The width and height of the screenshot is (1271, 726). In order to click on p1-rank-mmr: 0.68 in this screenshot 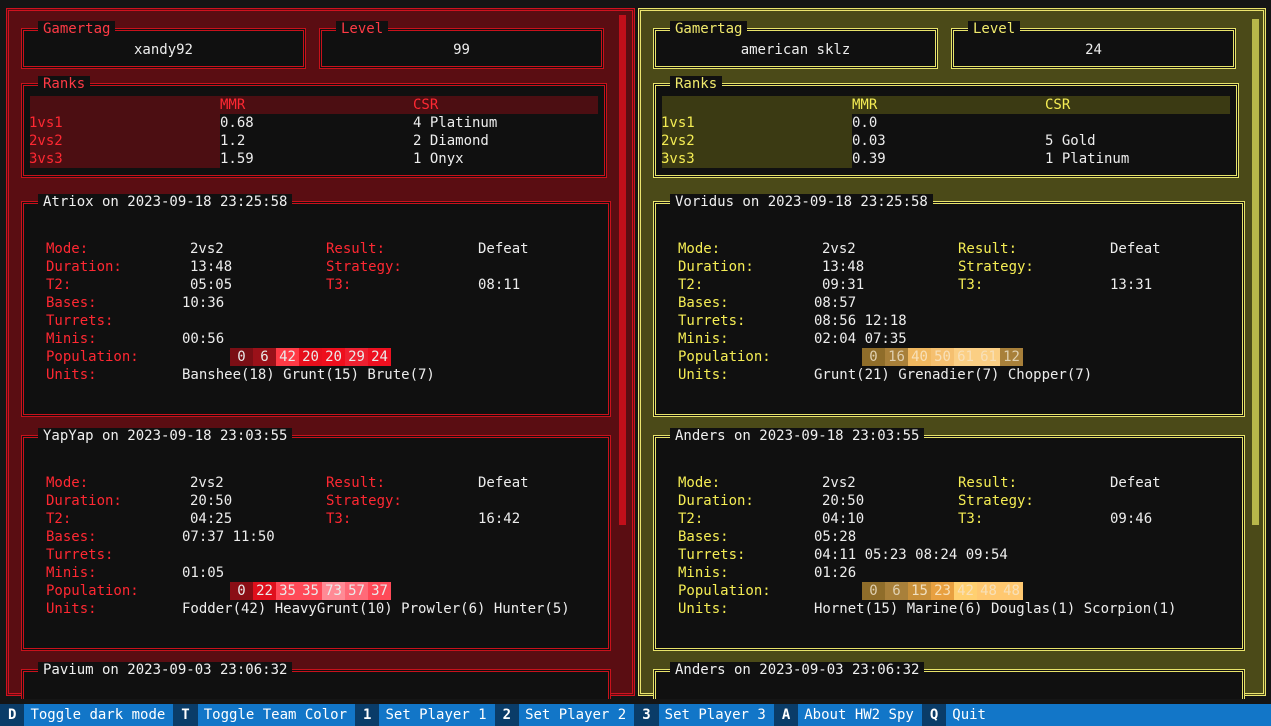, I will do `click(237, 123)`.